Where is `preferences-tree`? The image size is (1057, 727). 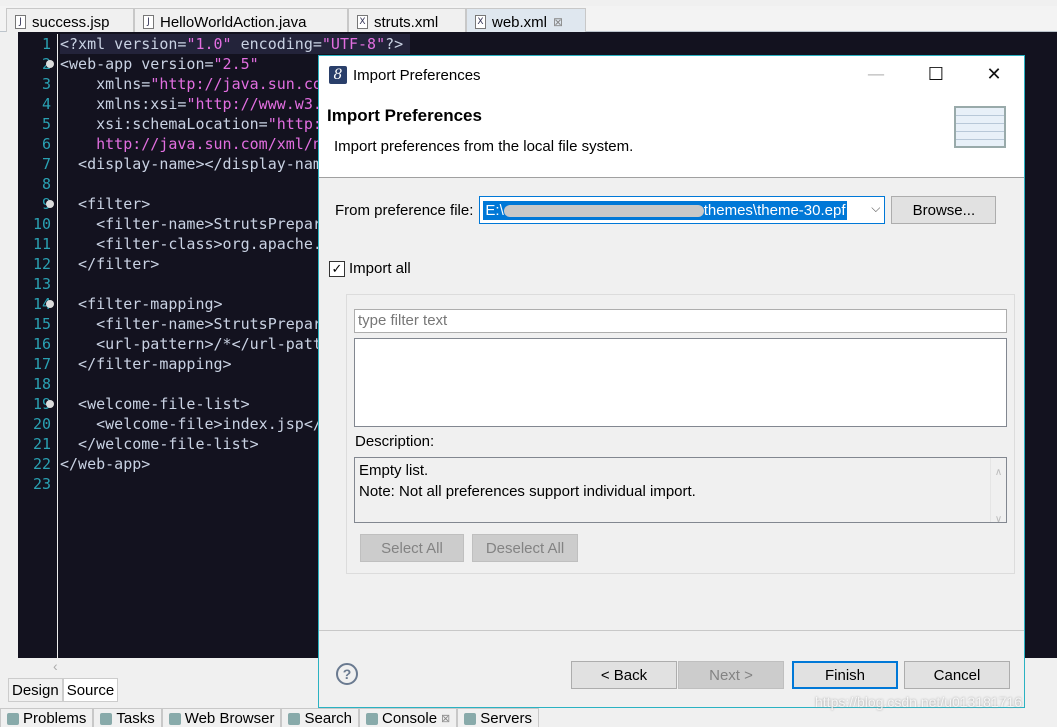
preferences-tree is located at coordinates (680, 382).